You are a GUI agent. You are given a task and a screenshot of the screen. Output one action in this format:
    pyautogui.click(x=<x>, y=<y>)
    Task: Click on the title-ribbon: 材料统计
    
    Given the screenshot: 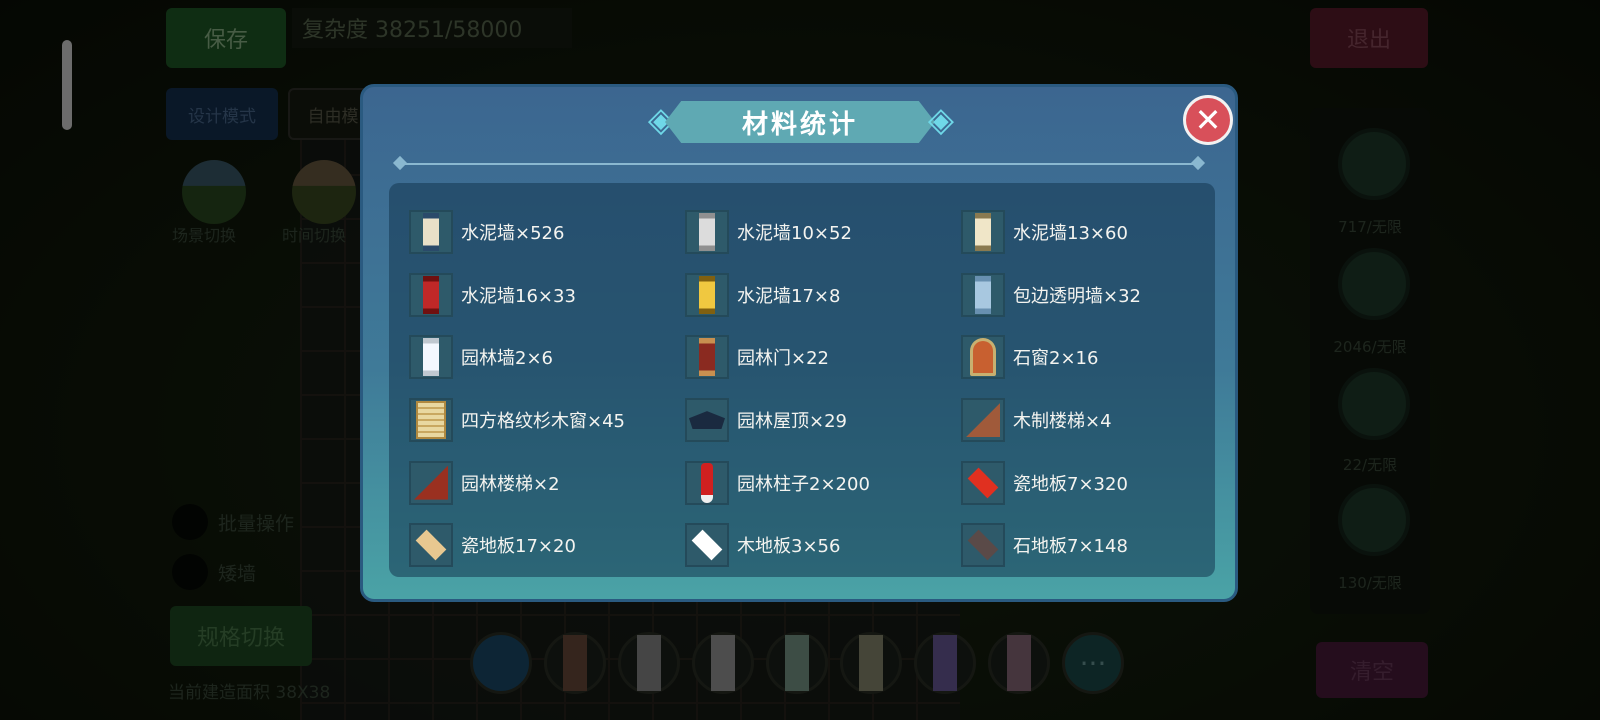 What is the action you would take?
    pyautogui.click(x=800, y=122)
    